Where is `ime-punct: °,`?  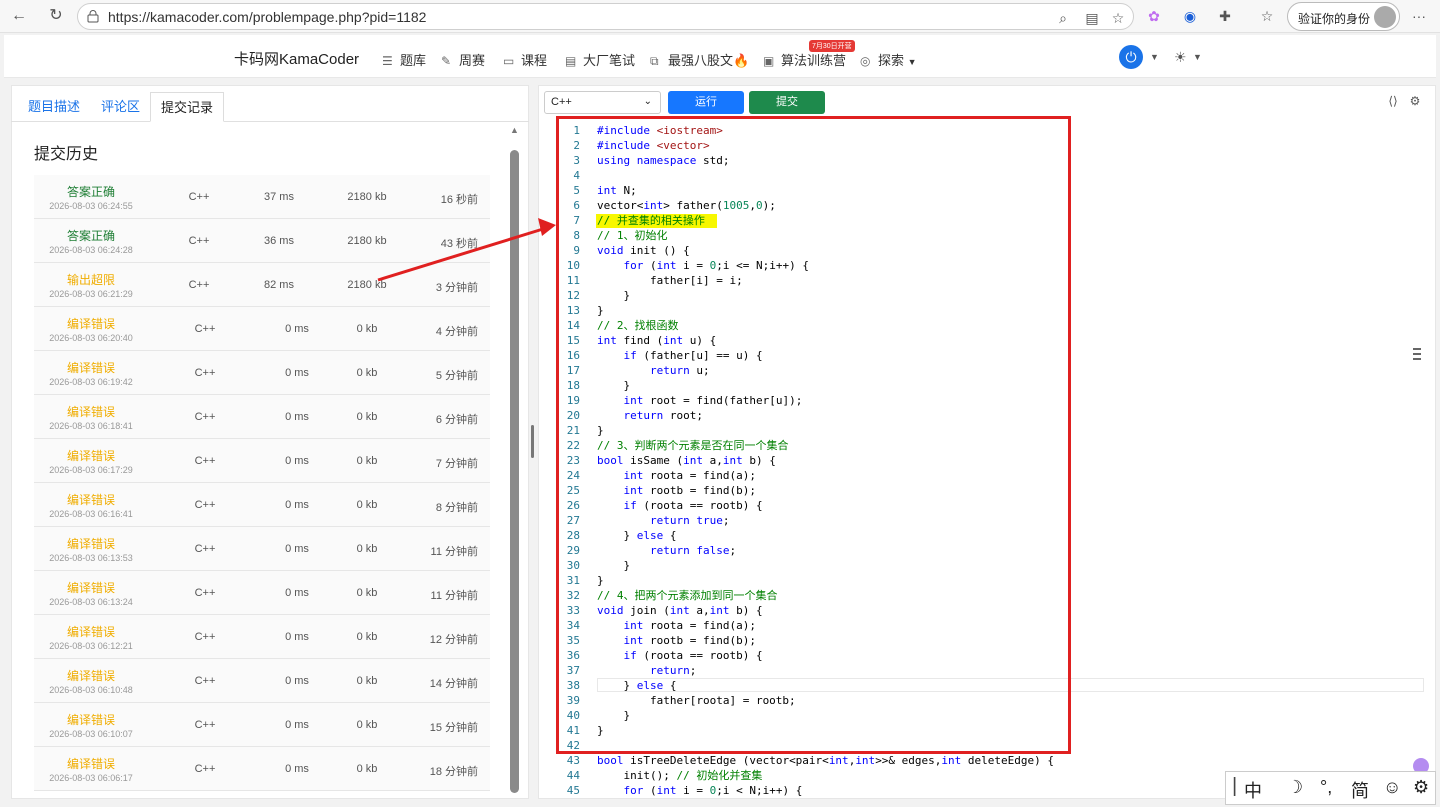
ime-punct: °, is located at coordinates (1326, 787).